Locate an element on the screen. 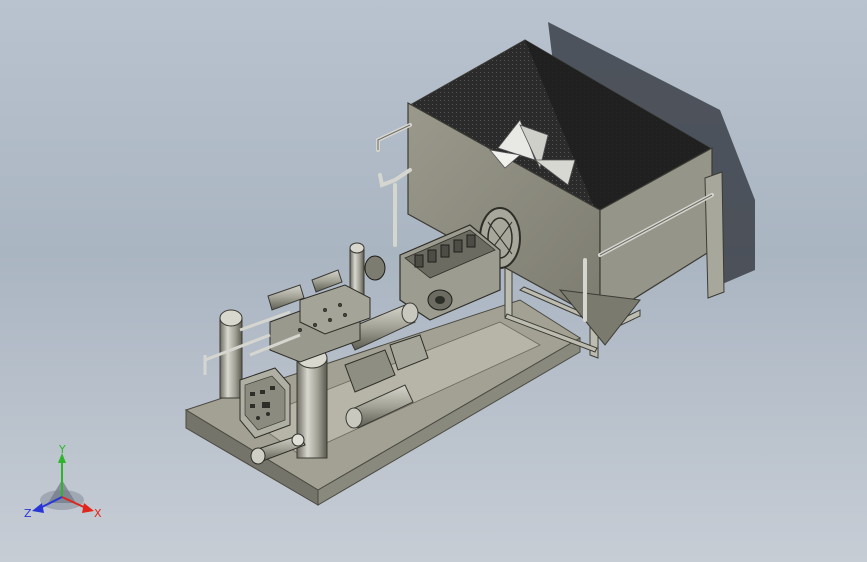 This screenshot has width=867, height=562. control-panel is located at coordinates (265, 403).